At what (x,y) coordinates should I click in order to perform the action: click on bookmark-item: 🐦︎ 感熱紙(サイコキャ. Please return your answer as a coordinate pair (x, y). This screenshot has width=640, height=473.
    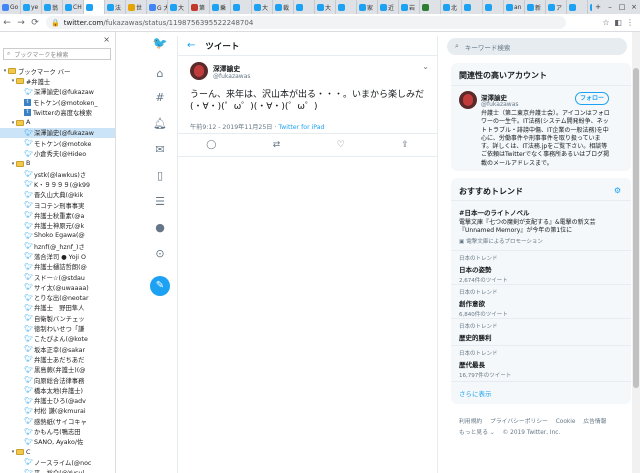
    Looking at the image, I should click on (57, 421).